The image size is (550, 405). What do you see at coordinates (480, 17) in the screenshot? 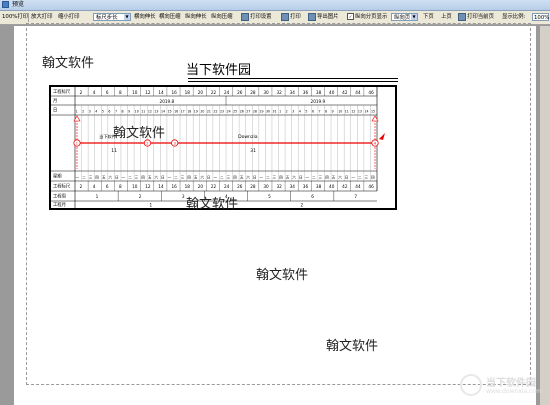
I see `print-current-page-label: 打印当前页` at bounding box center [480, 17].